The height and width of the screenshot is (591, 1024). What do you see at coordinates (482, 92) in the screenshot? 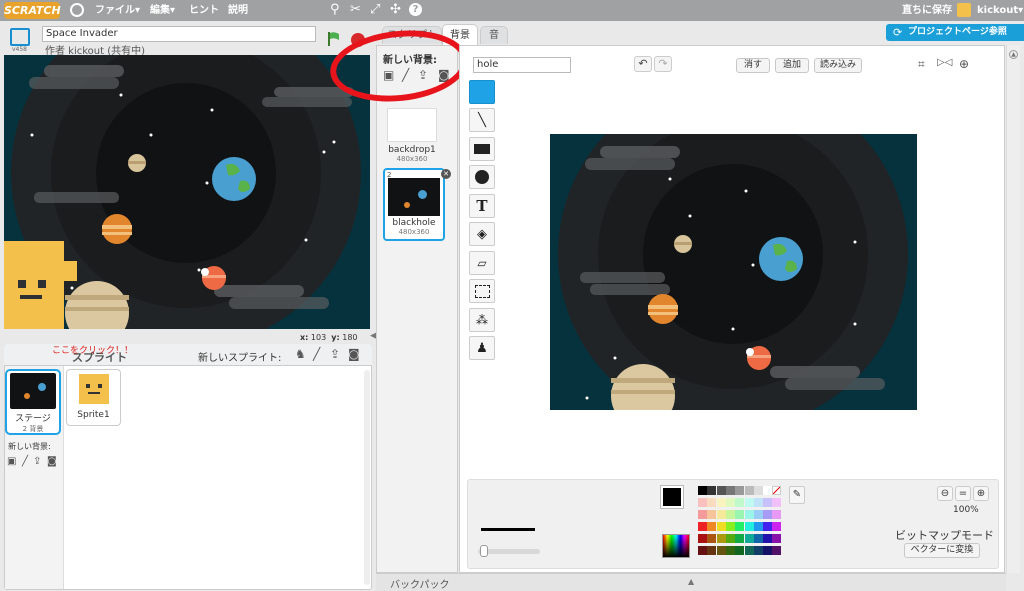
I see `brush-tool` at bounding box center [482, 92].